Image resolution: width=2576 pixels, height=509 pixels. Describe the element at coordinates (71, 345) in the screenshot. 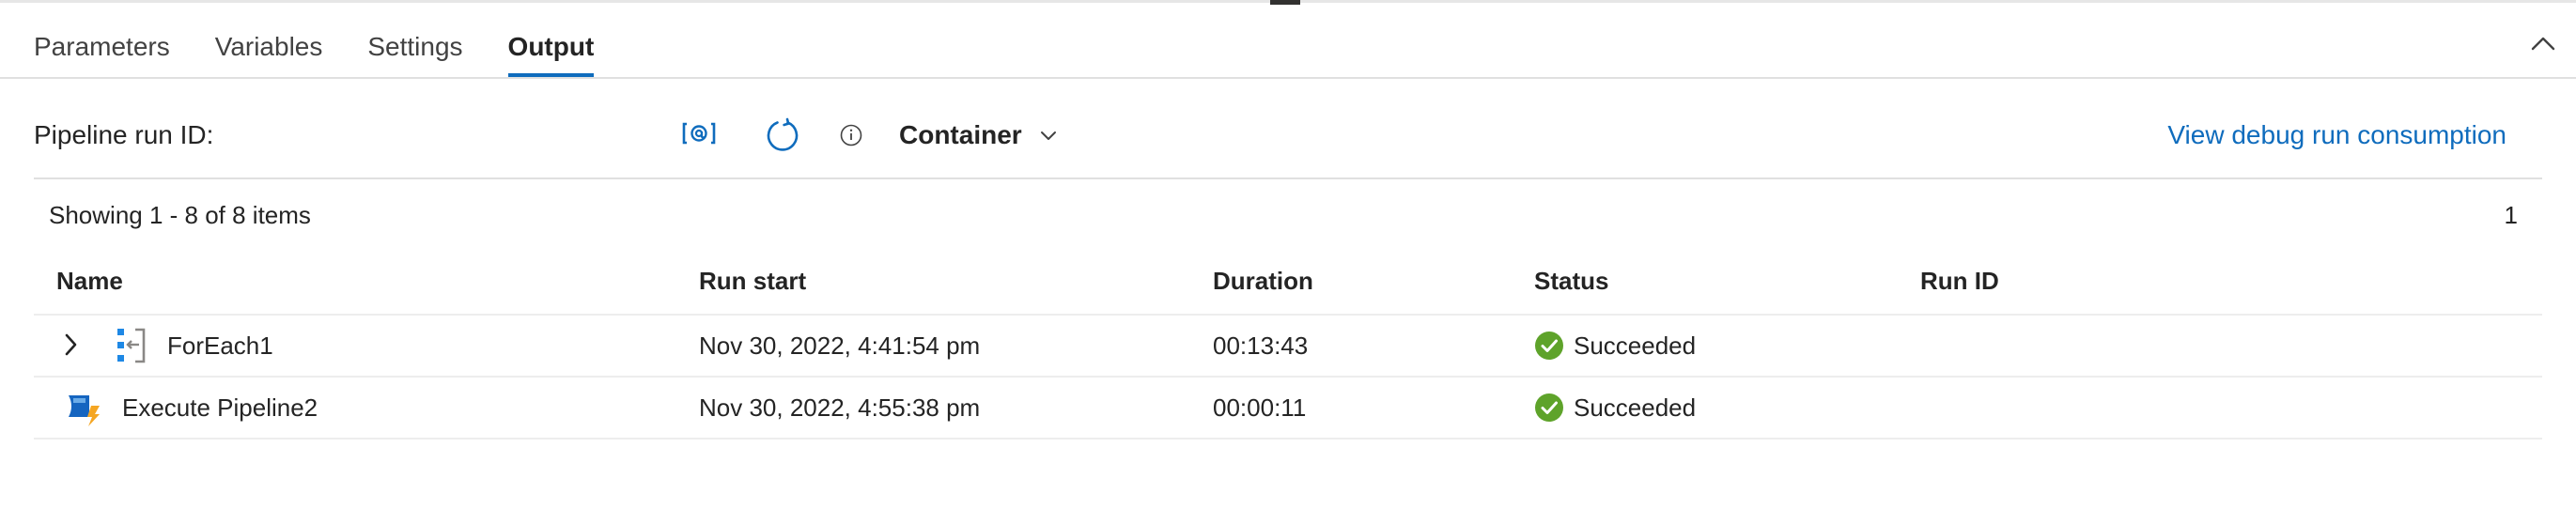

I see `chevron-right-icon` at that location.